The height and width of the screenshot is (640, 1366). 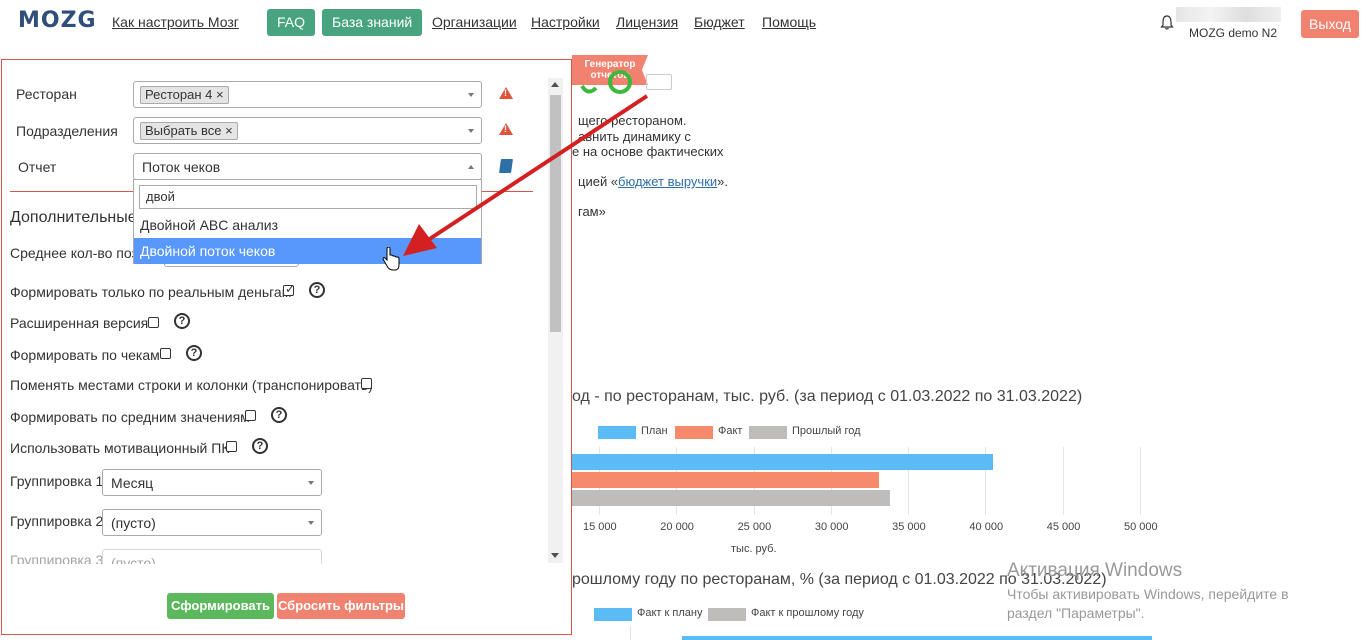 What do you see at coordinates (132, 483) in the screenshot?
I see `grouping1-value: Месяц` at bounding box center [132, 483].